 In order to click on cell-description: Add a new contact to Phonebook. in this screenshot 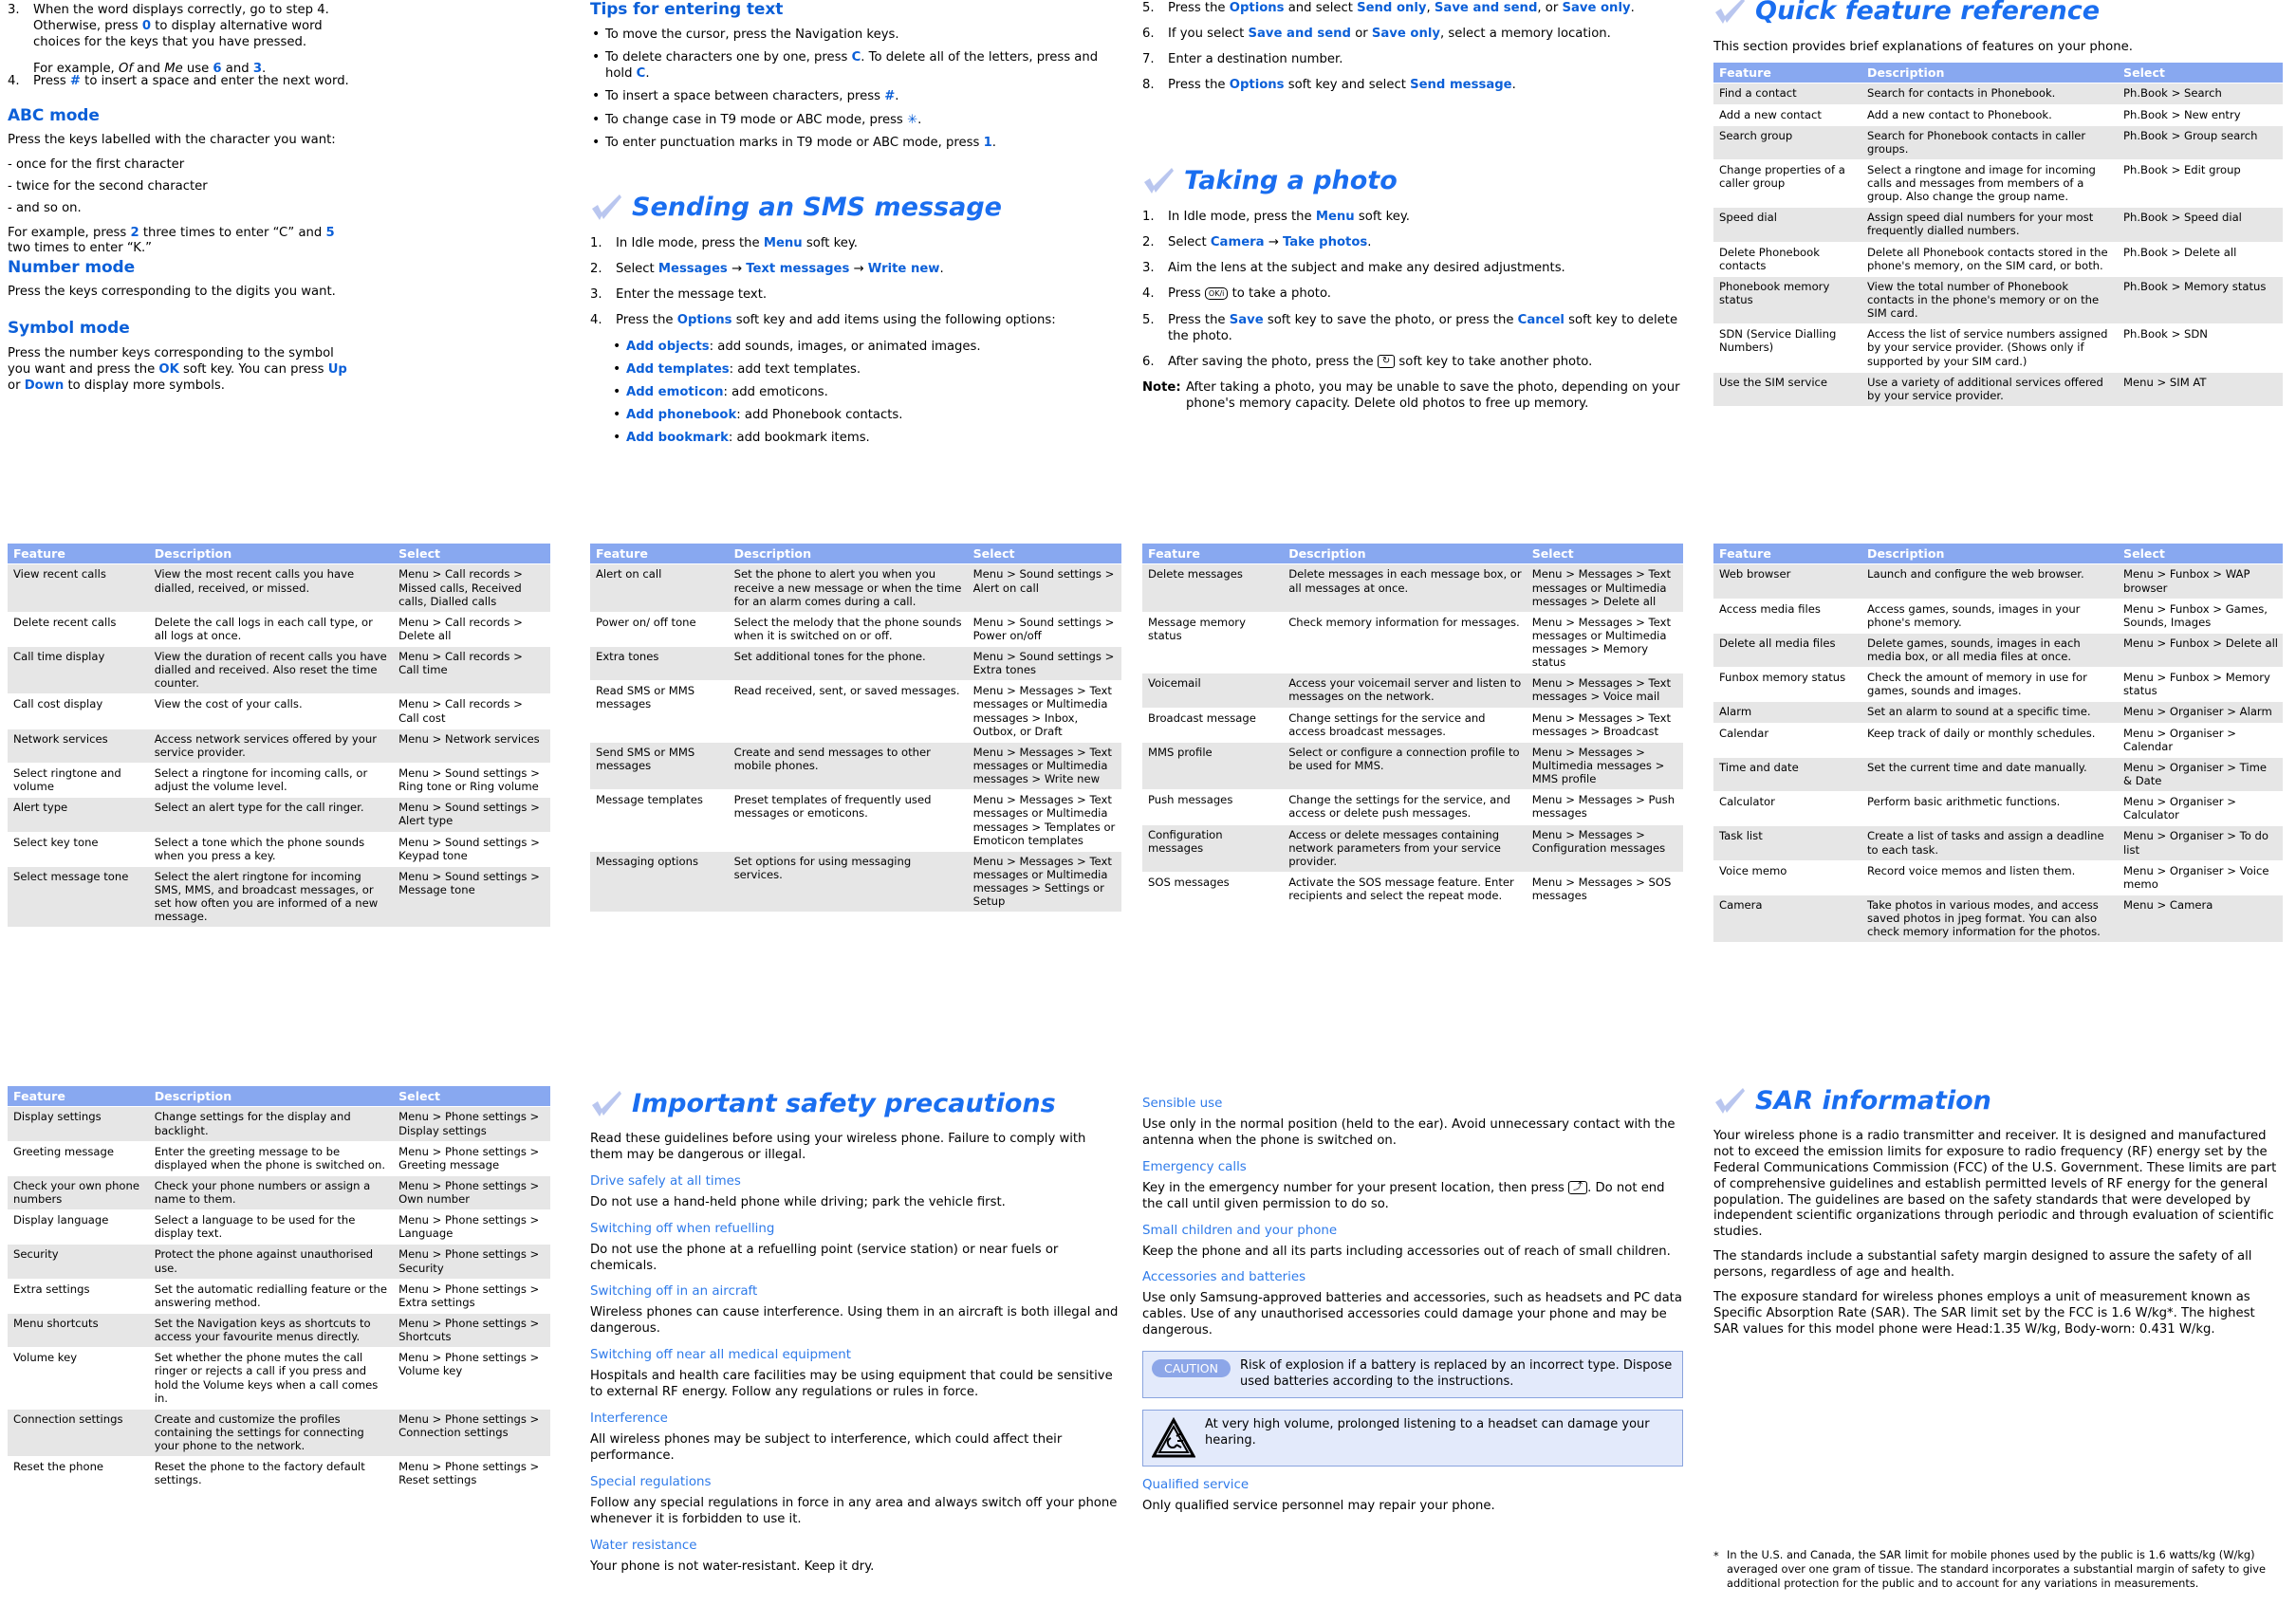, I will do `click(1989, 114)`.